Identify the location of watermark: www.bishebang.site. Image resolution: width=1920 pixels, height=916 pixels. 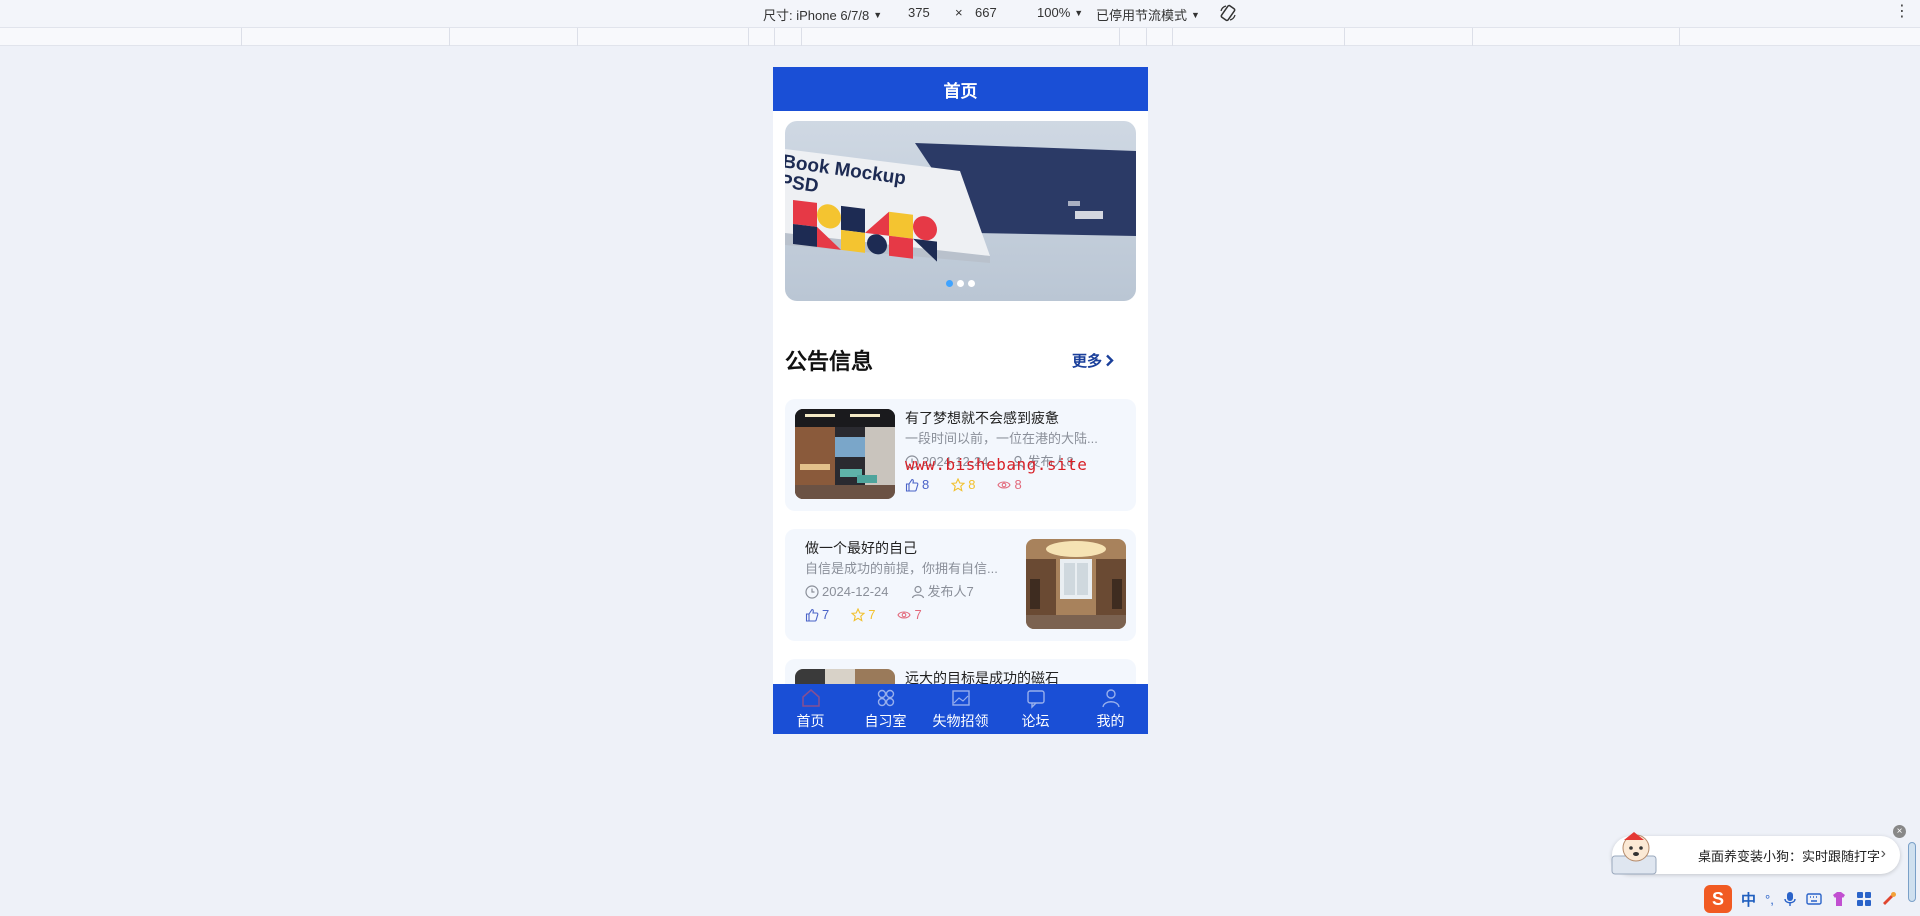
(996, 464).